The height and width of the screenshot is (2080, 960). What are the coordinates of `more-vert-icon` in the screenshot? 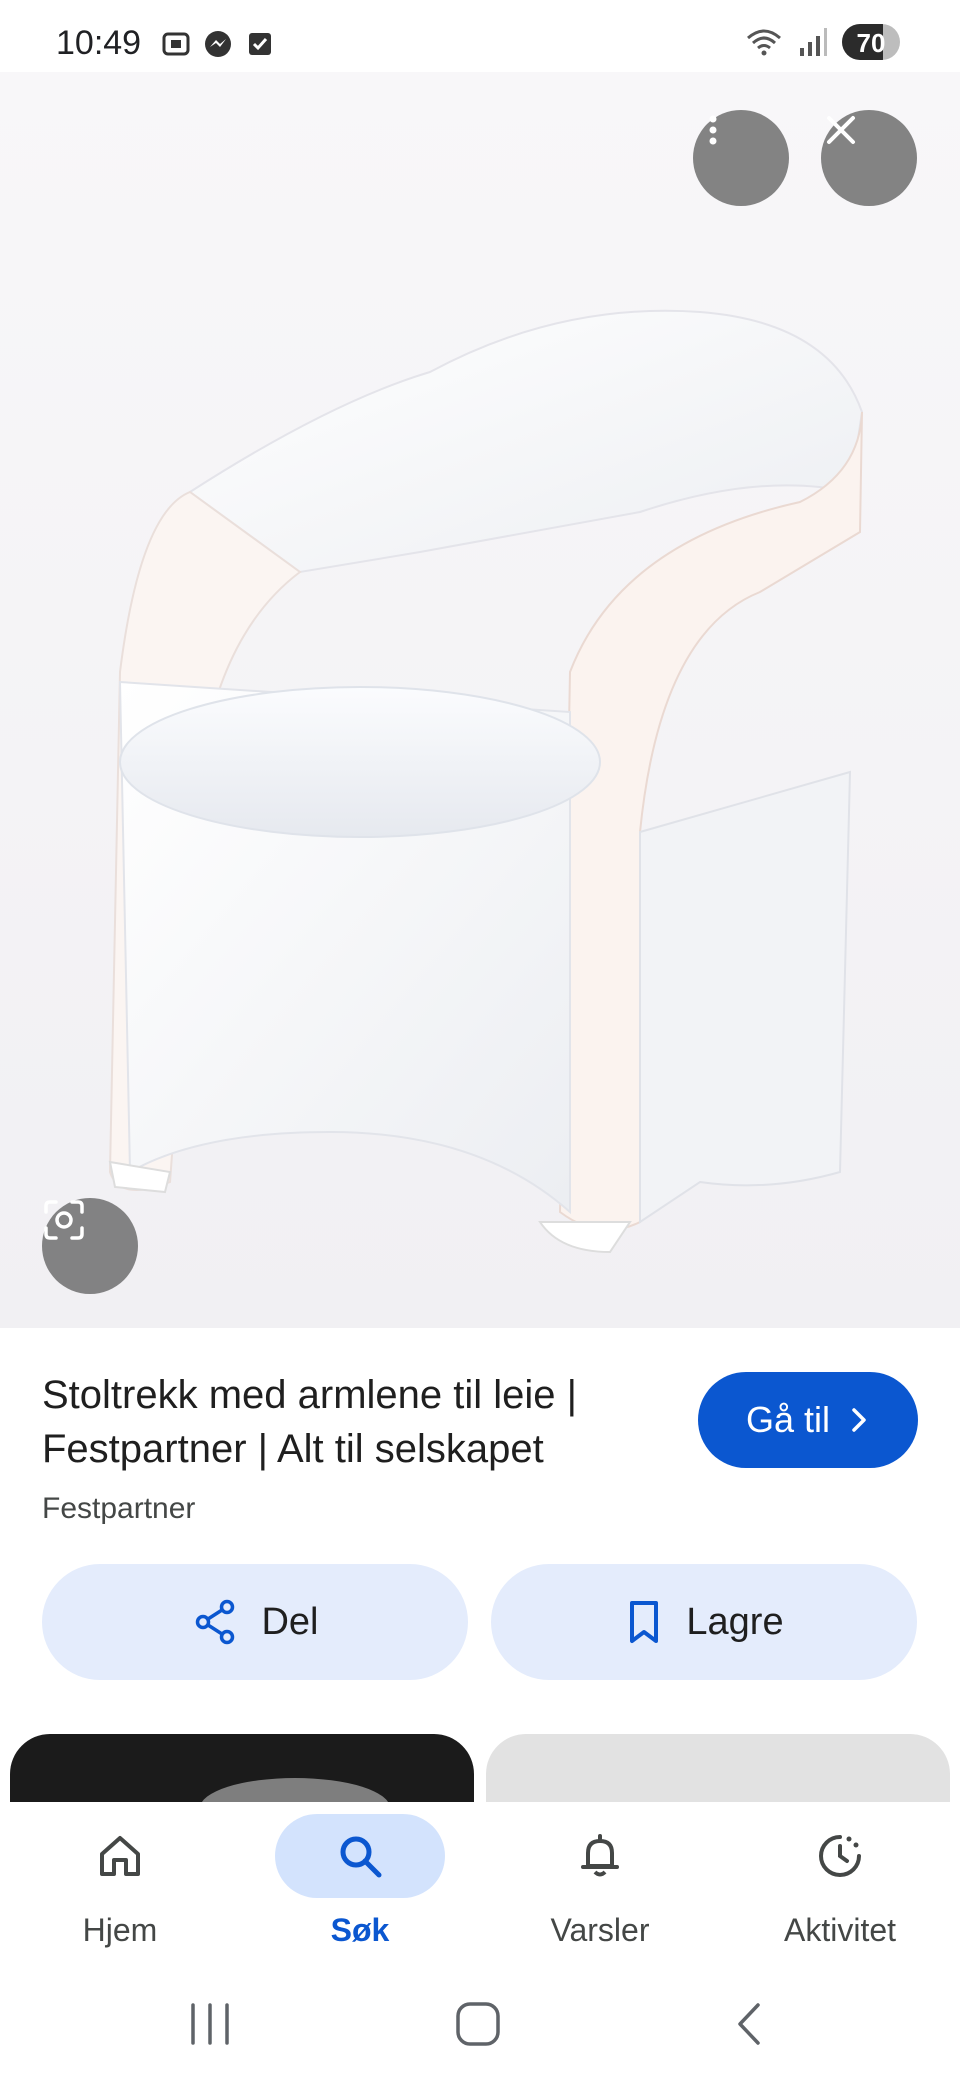 It's located at (713, 130).